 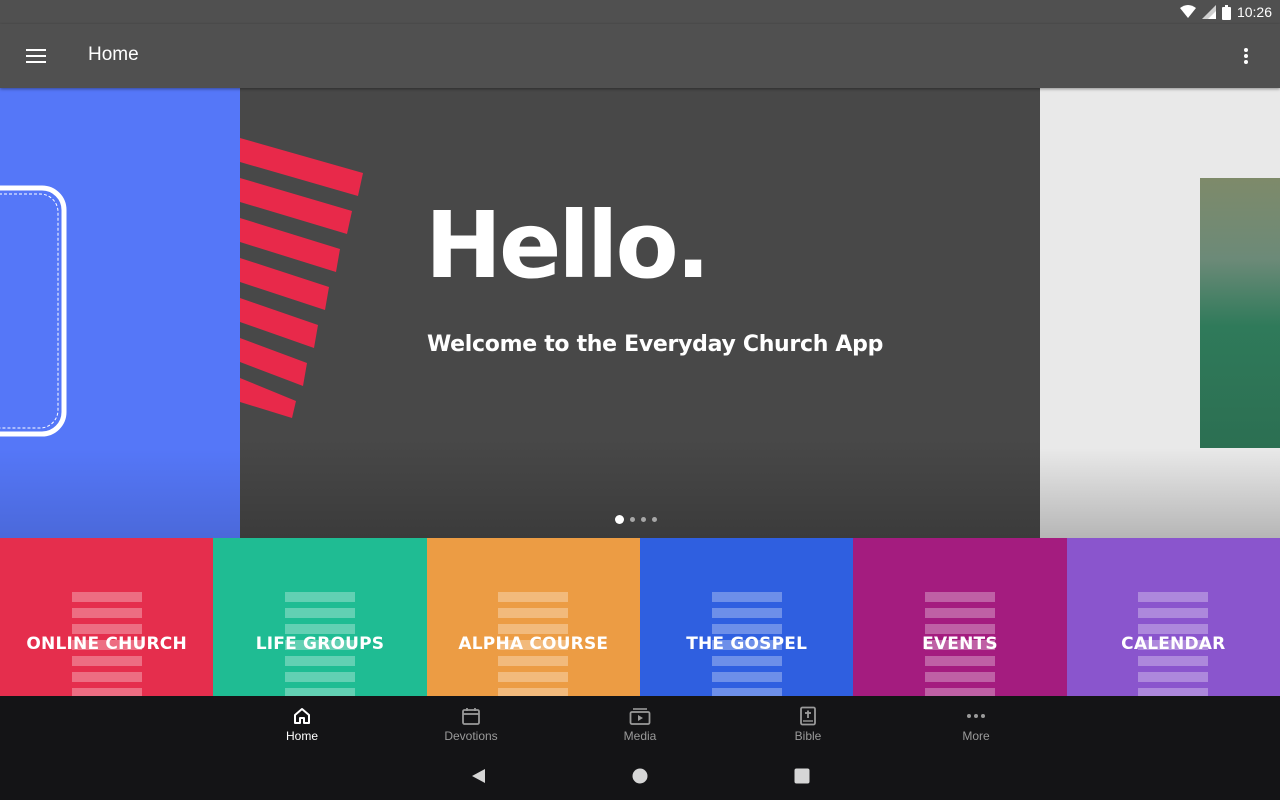 What do you see at coordinates (640, 12) in the screenshot?
I see `status-bar: 10:26` at bounding box center [640, 12].